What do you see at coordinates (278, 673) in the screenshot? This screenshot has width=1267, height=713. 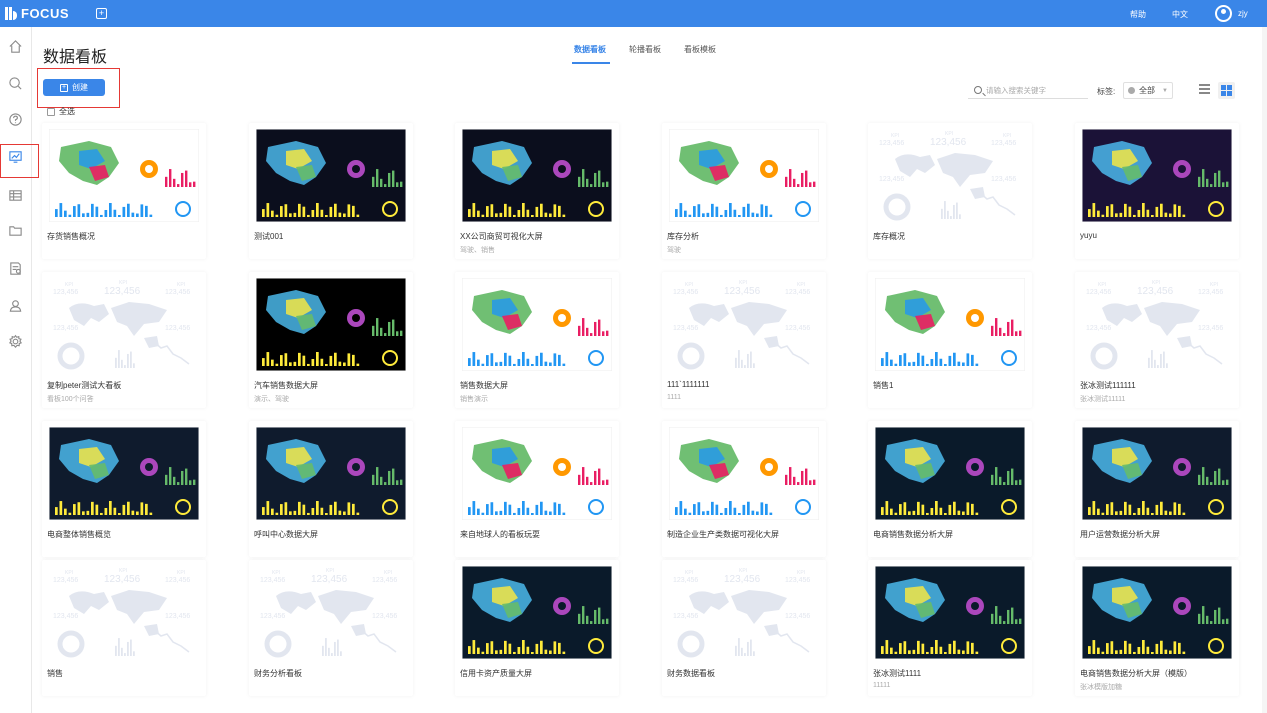 I see `dashboard-name: 财务分析看板` at bounding box center [278, 673].